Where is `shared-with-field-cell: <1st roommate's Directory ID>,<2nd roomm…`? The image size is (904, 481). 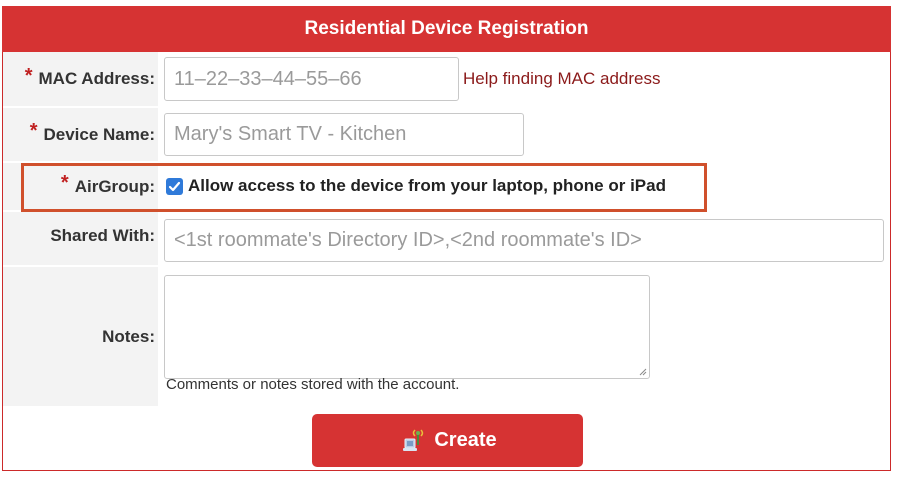 shared-with-field-cell: <1st roommate's Directory ID>,<2nd roomm… is located at coordinates (524, 238).